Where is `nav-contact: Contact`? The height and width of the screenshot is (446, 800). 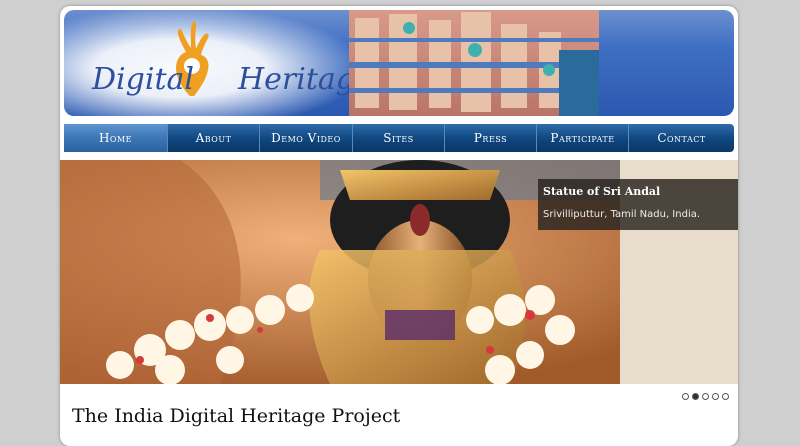
nav-contact: Contact is located at coordinates (681, 138).